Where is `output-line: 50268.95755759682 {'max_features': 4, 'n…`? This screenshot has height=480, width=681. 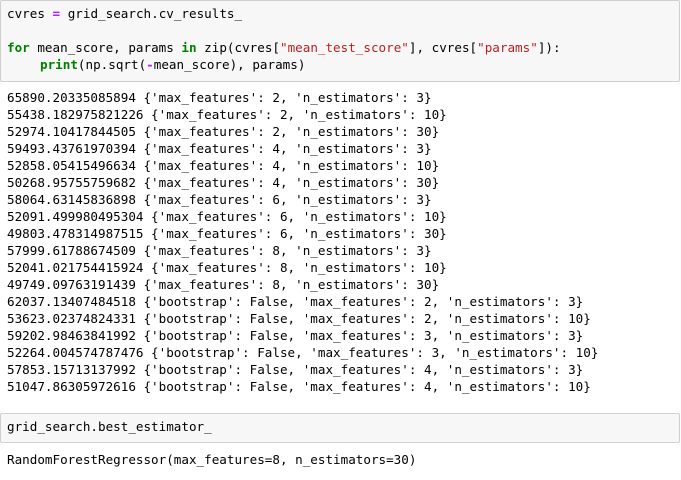
output-line: 50268.95755759682 {'max_features': 4, 'n… is located at coordinates (223, 182).